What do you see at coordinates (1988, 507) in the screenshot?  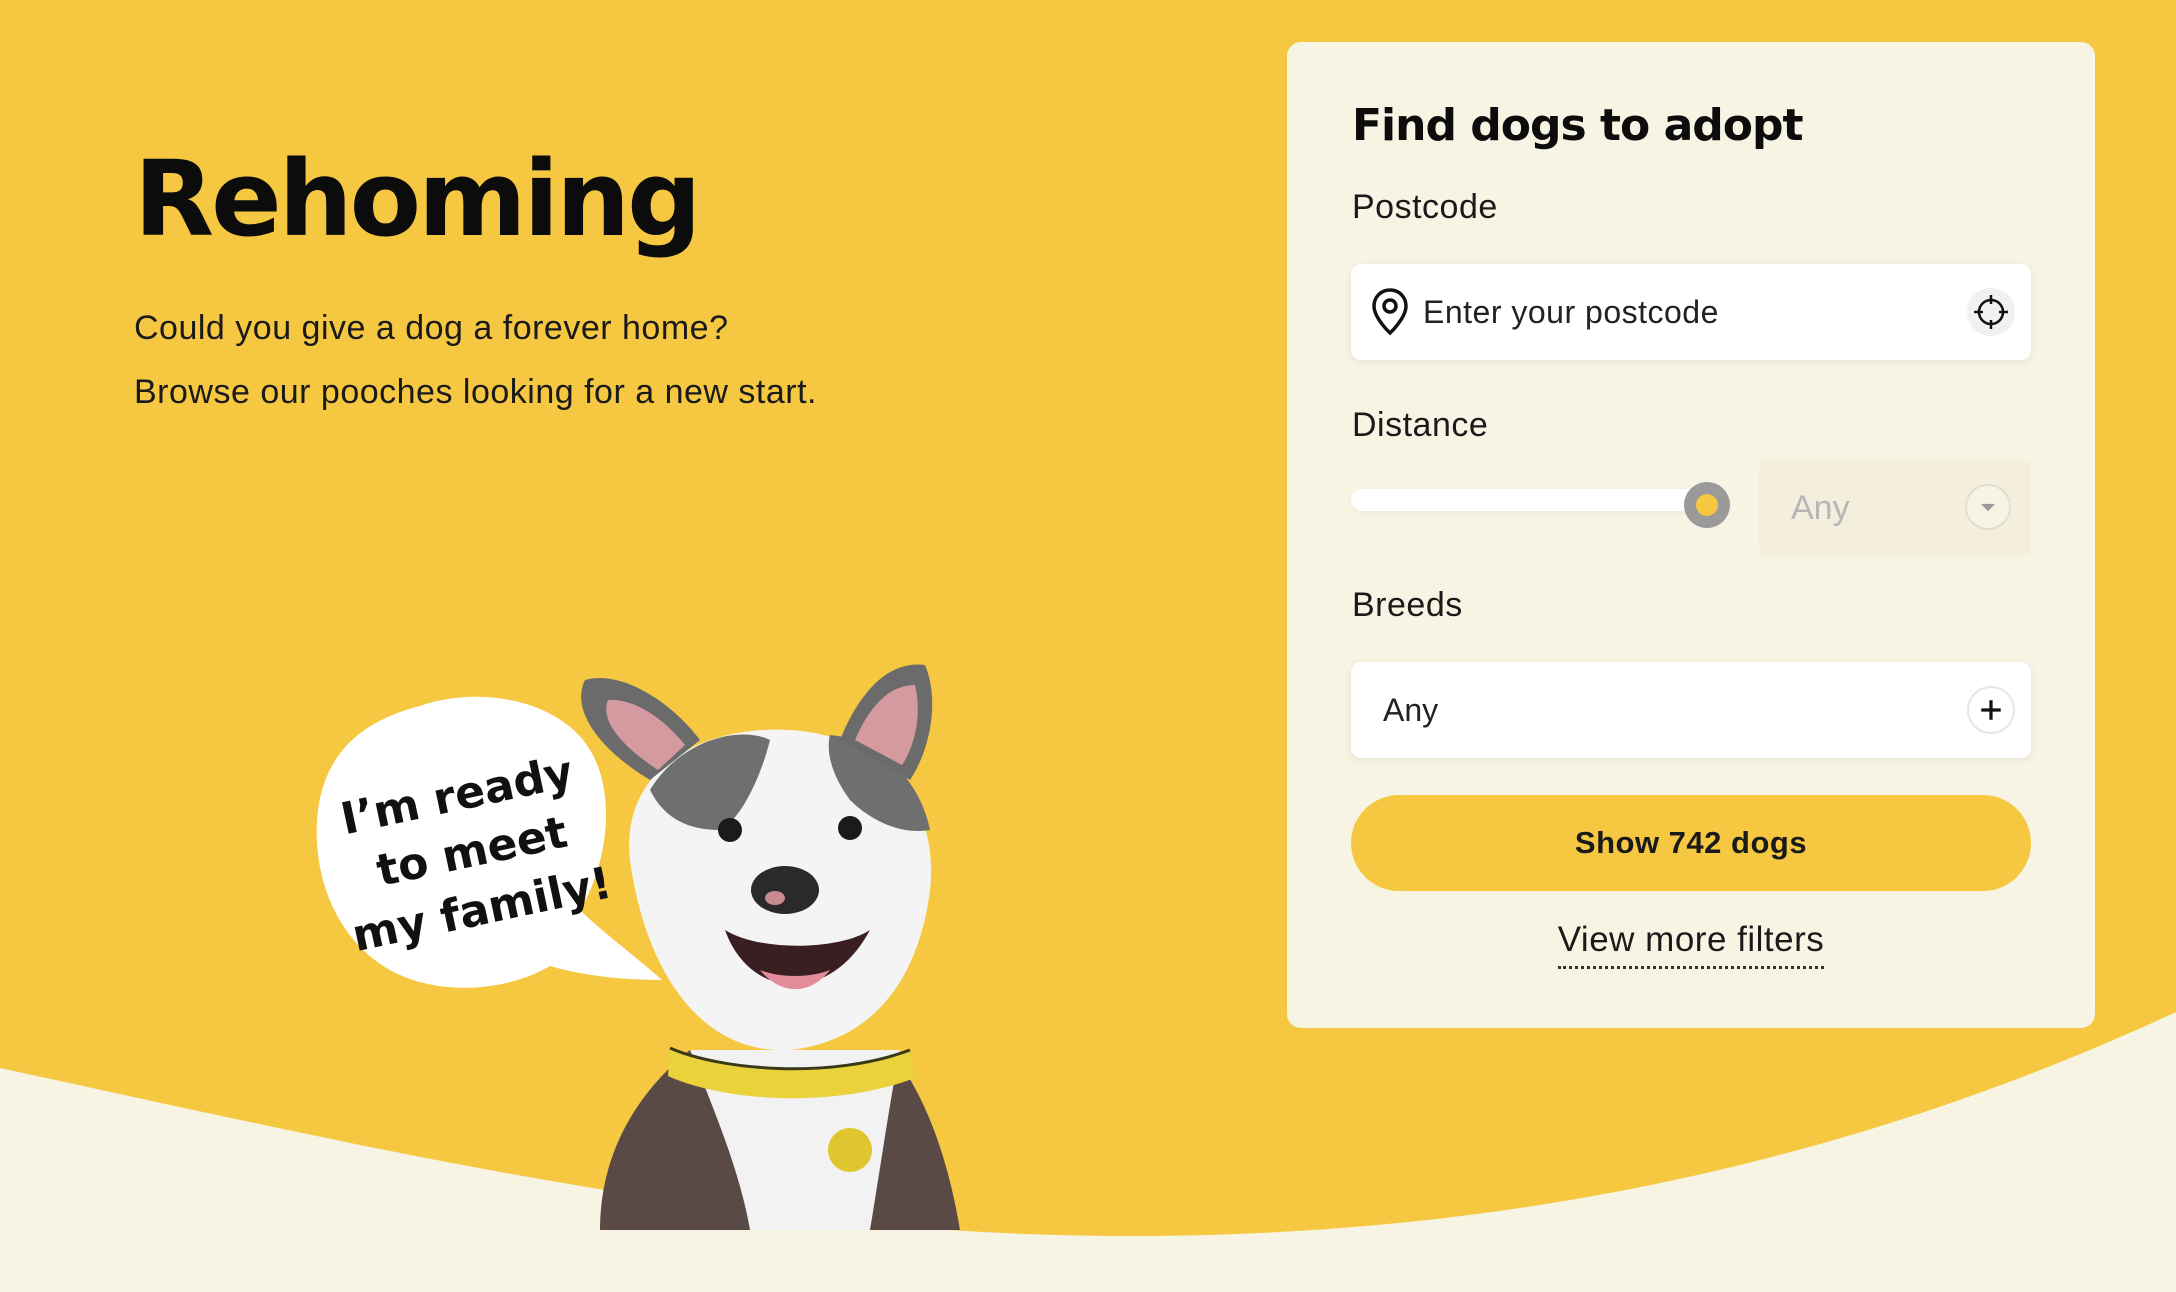 I see `chevron-down-icon` at bounding box center [1988, 507].